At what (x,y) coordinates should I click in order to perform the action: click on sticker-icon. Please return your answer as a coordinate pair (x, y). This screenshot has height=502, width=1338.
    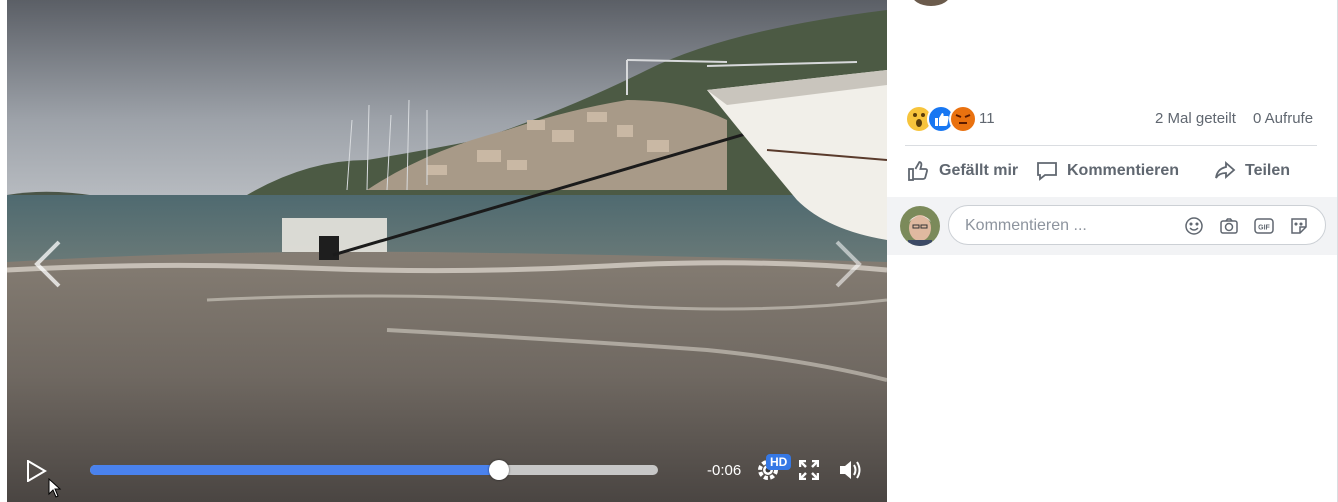
    Looking at the image, I should click on (1299, 226).